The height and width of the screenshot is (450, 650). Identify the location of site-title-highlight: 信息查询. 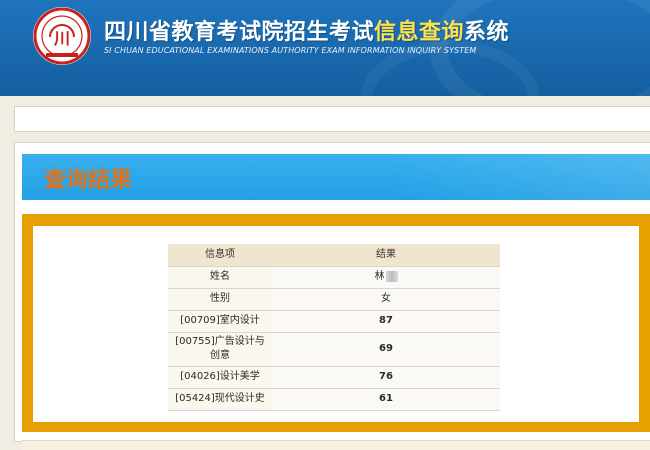
(419, 32).